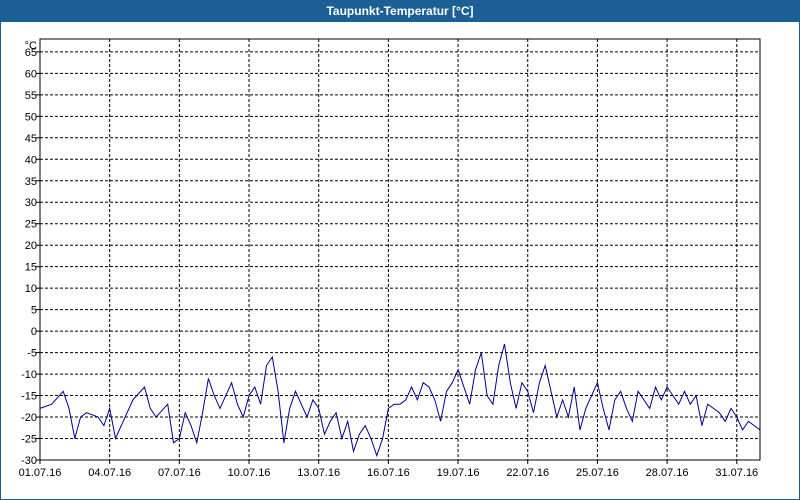 The image size is (800, 500). I want to click on y-tick-label: -25, so click(29, 440).